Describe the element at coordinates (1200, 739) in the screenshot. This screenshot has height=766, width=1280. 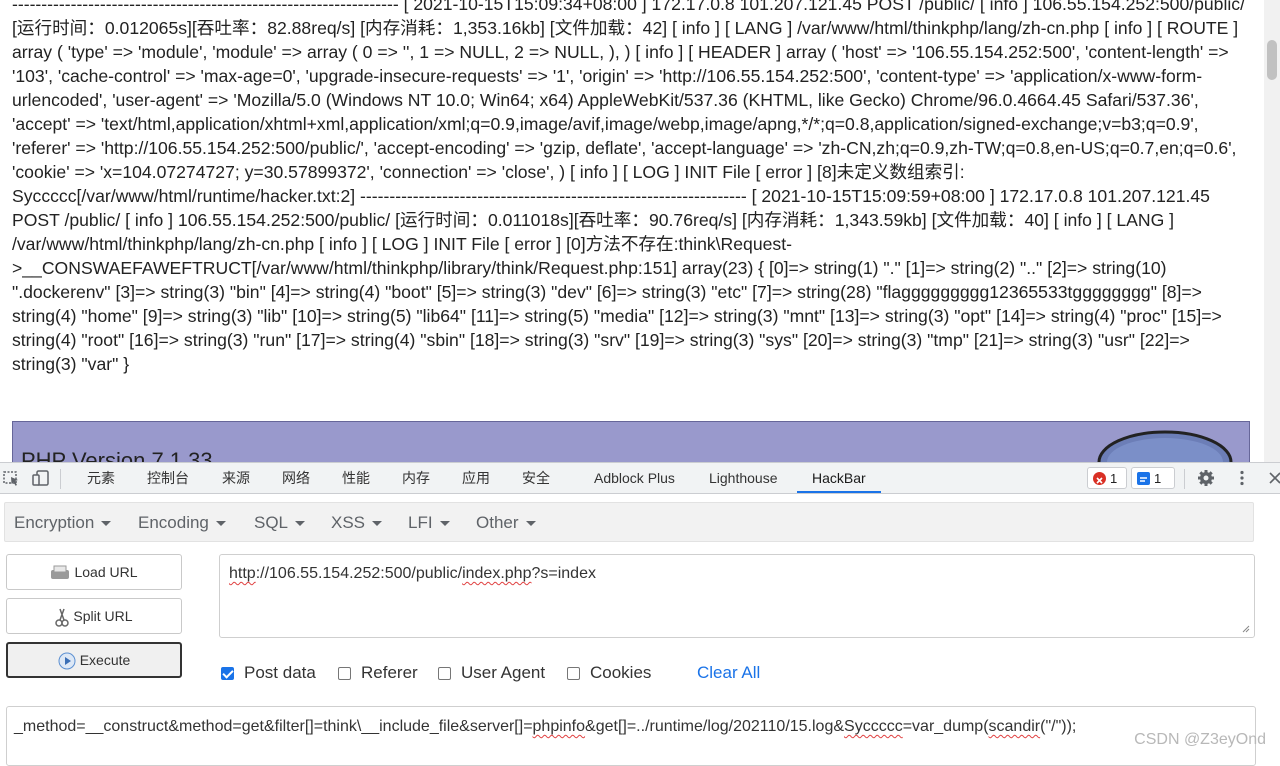
I see `csdn-watermark: CSDN @Z3eyOnd` at that location.